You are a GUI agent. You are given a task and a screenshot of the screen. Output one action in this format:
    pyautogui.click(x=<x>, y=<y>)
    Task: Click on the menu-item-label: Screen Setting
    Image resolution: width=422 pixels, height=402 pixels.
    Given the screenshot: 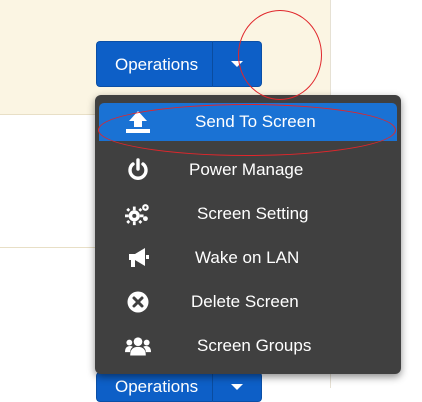 What is the action you would take?
    pyautogui.click(x=253, y=213)
    